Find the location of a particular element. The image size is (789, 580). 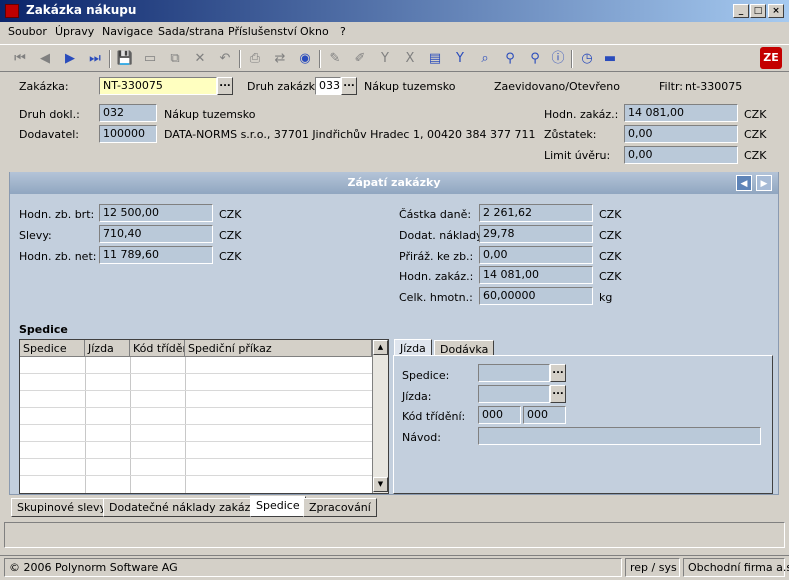

menu-navigace: Navigace is located at coordinates (127, 31).